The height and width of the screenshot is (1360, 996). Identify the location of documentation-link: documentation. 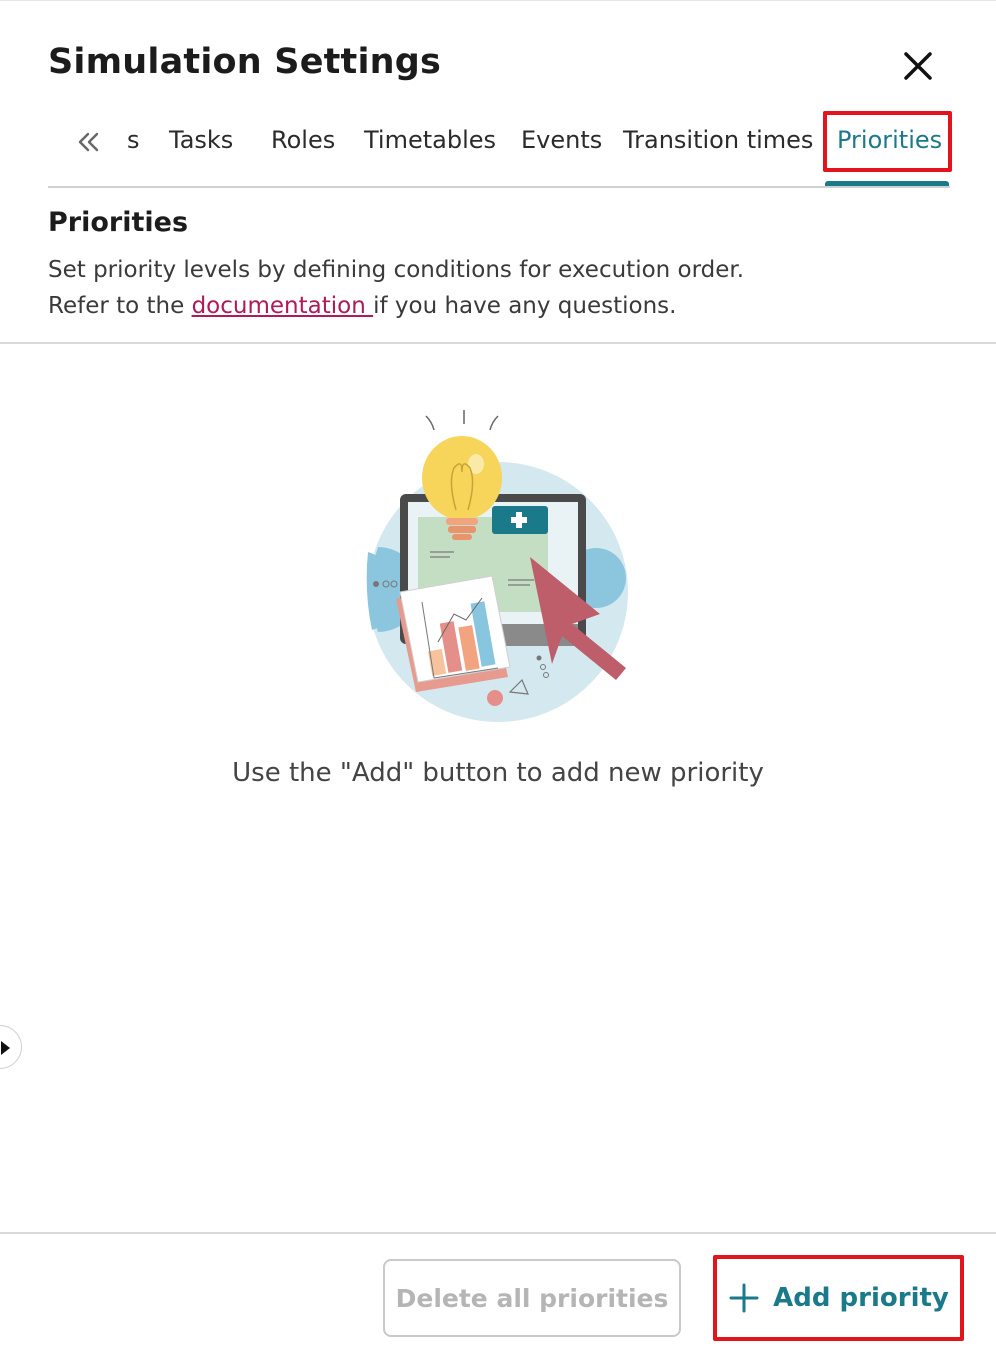
(283, 306).